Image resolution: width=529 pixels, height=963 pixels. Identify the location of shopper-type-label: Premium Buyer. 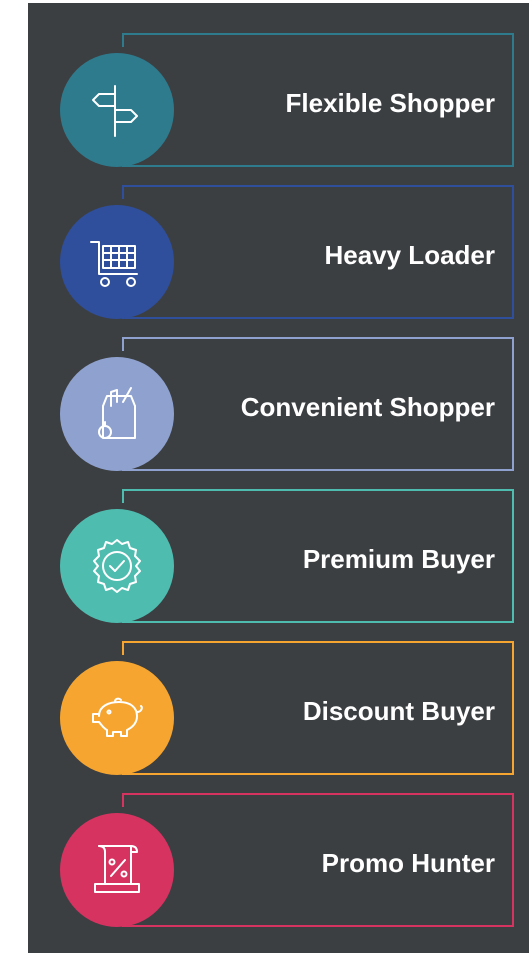
(398, 559).